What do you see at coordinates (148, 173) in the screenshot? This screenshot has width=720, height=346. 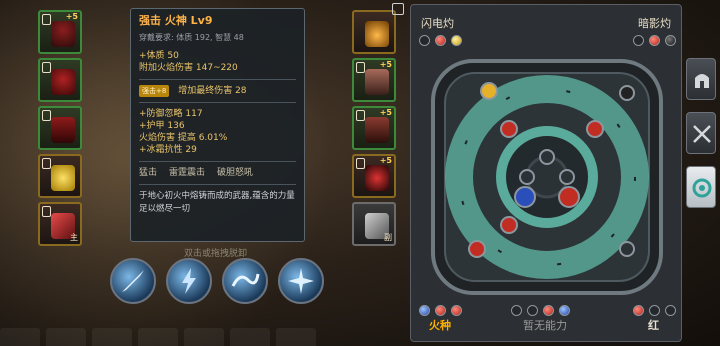 I see `skill-name: 猛击` at bounding box center [148, 173].